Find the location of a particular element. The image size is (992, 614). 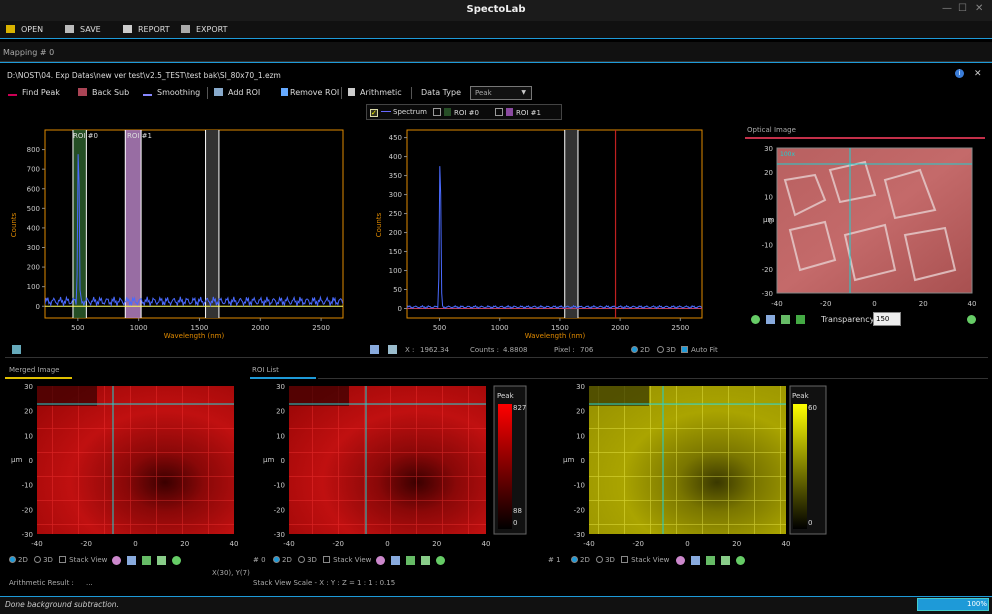

back-sub-button: Back Sub is located at coordinates (103, 92).